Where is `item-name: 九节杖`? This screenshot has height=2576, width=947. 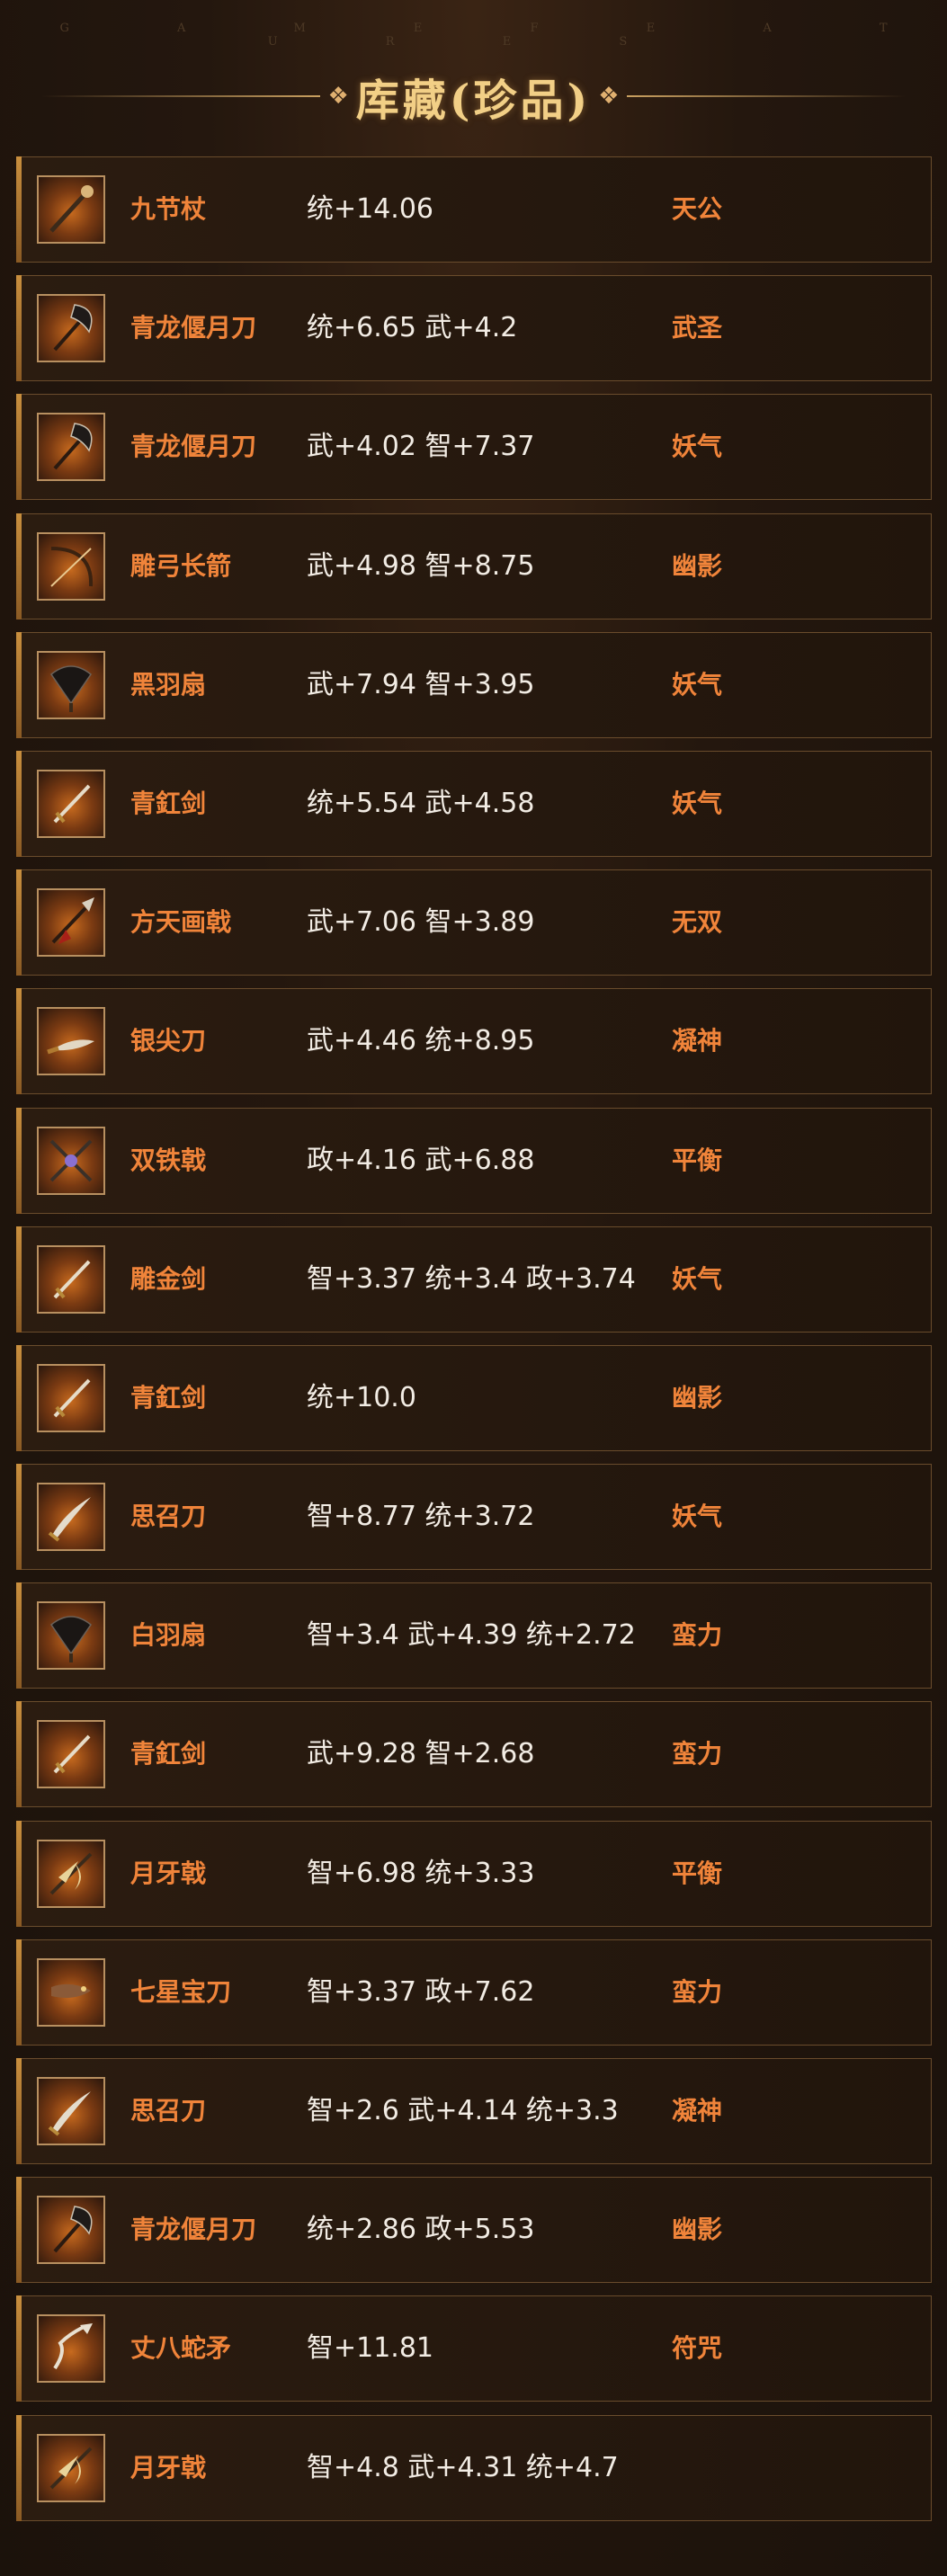
item-name: 九节杖 is located at coordinates (168, 209).